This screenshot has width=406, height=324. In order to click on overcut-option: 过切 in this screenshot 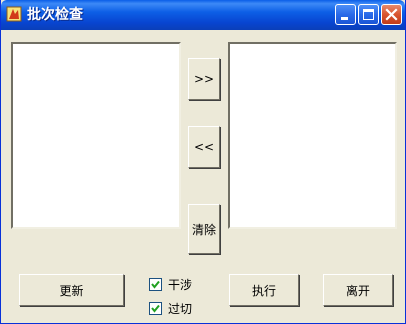, I will do `click(170, 308)`.